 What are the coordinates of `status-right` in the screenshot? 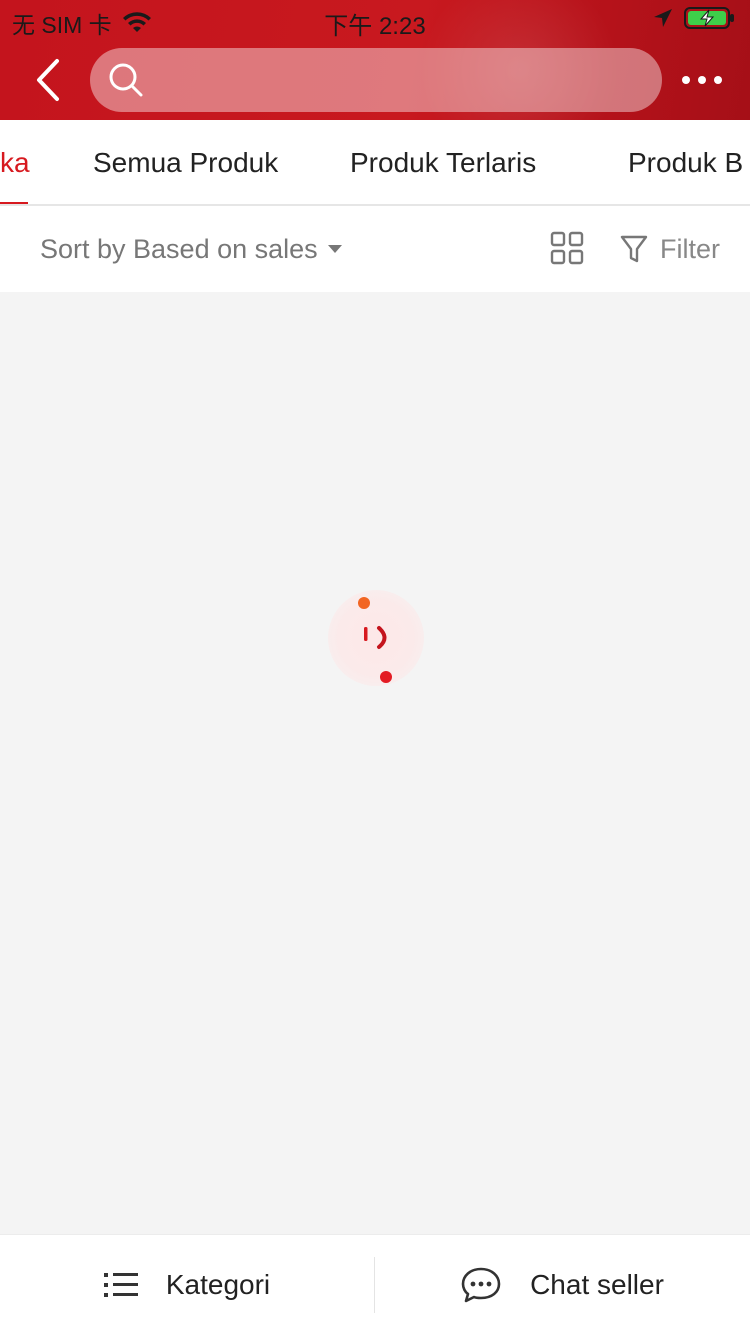 It's located at (694, 18).